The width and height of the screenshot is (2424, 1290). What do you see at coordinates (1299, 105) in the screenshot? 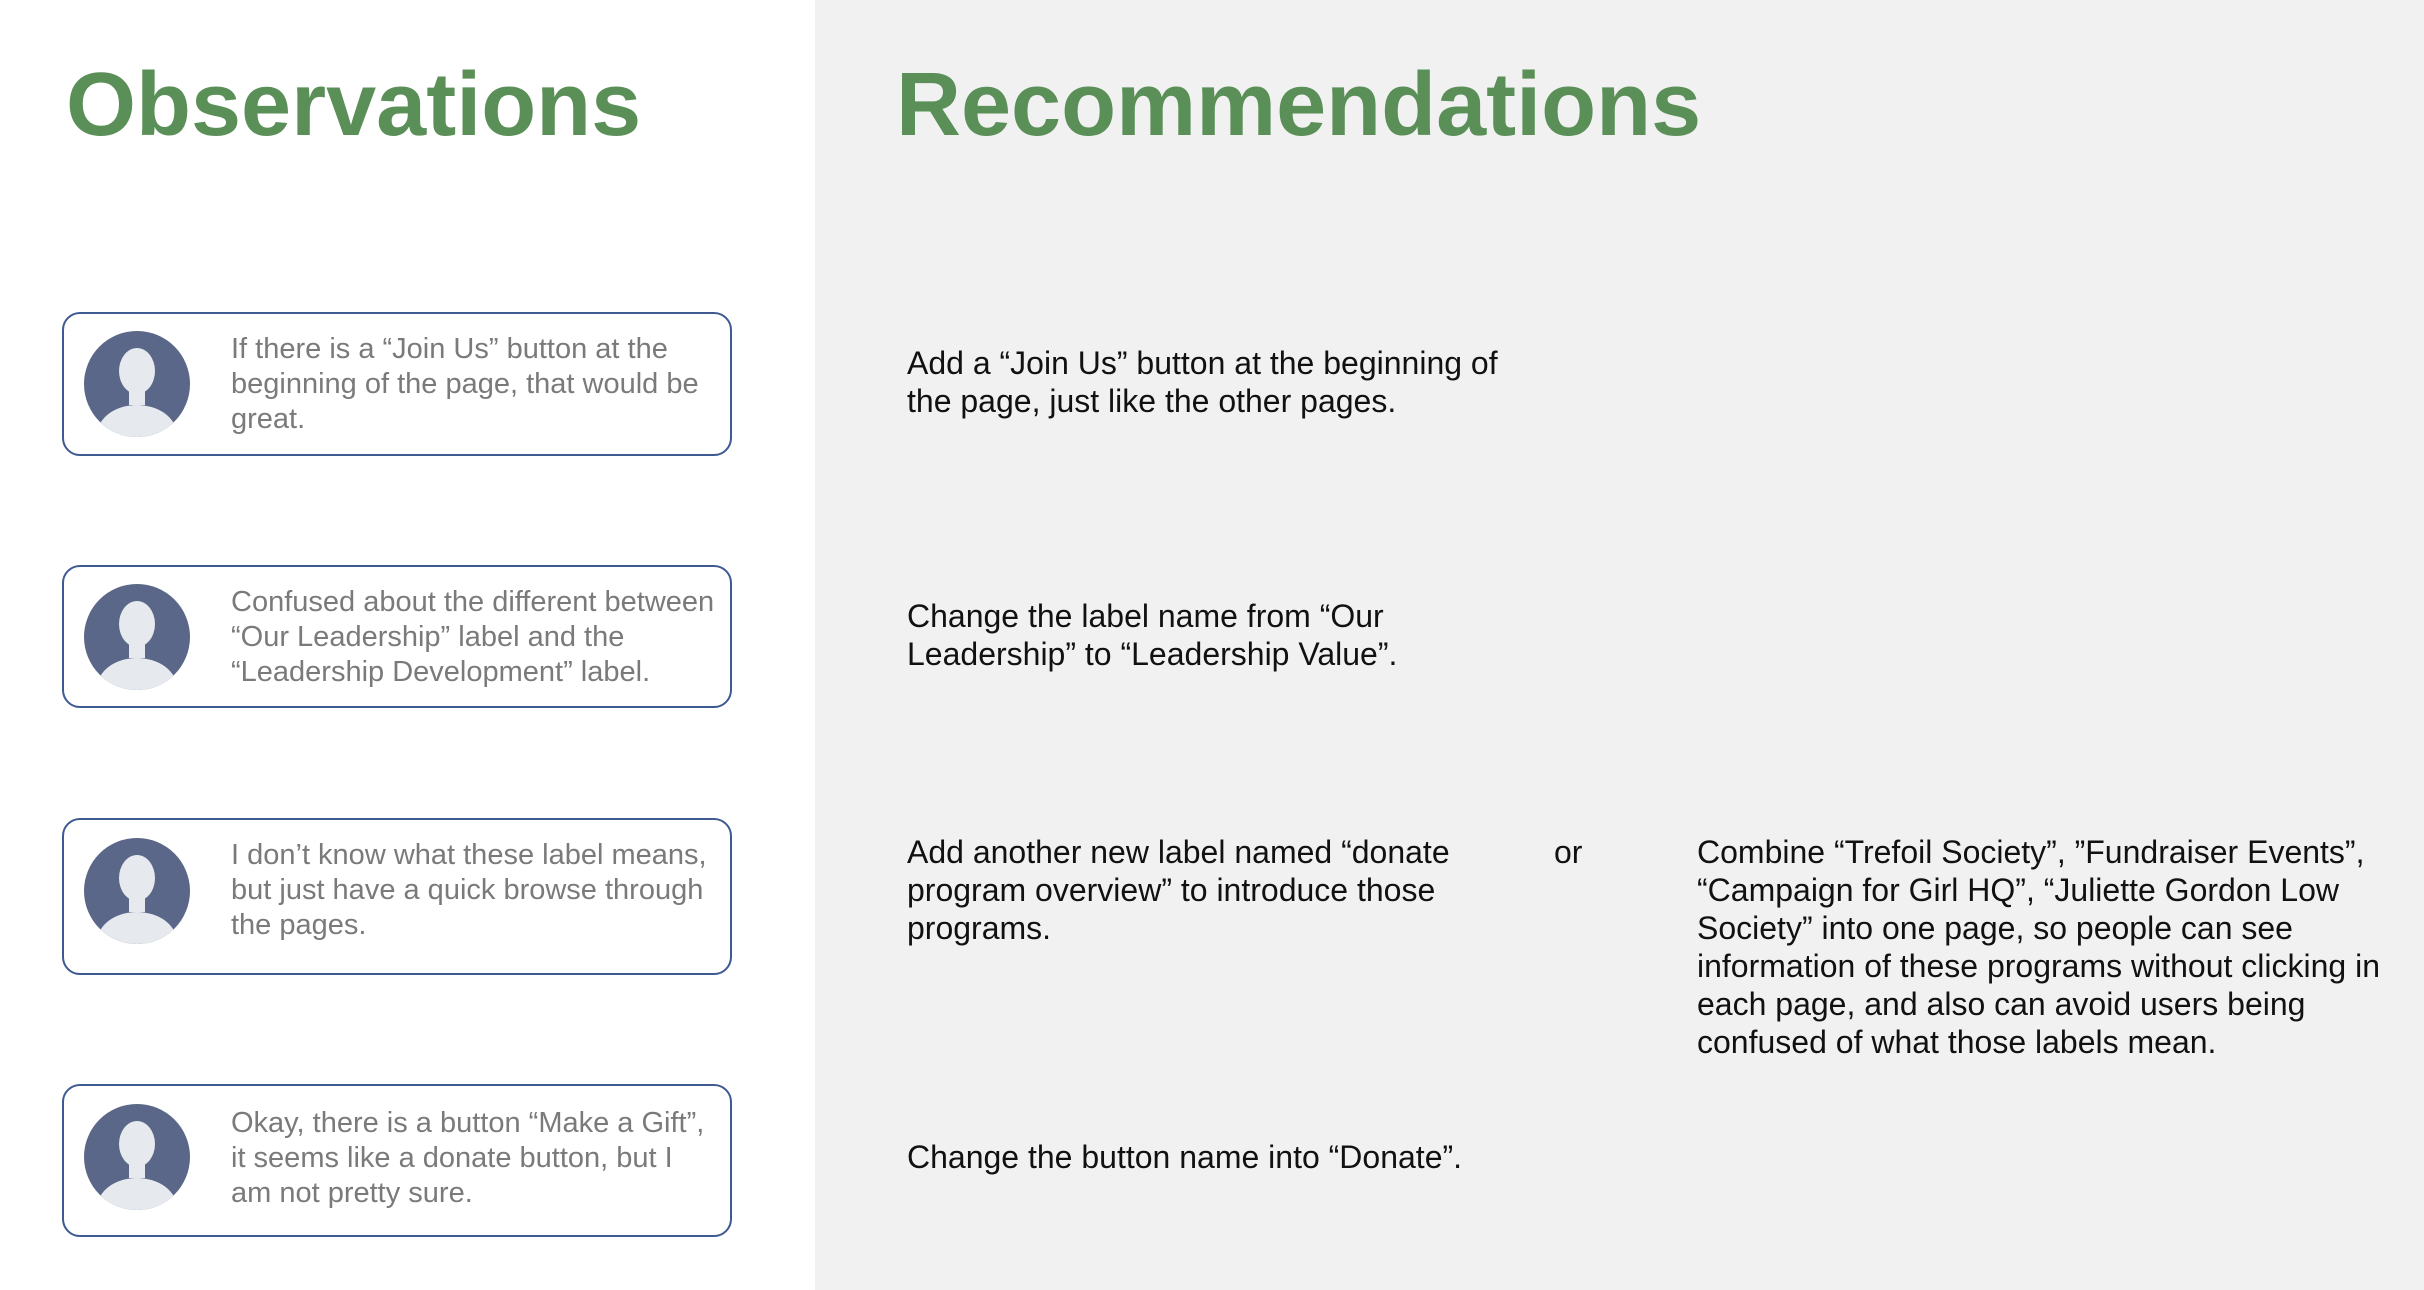
I see `recommendations-title: Recommendations` at bounding box center [1299, 105].